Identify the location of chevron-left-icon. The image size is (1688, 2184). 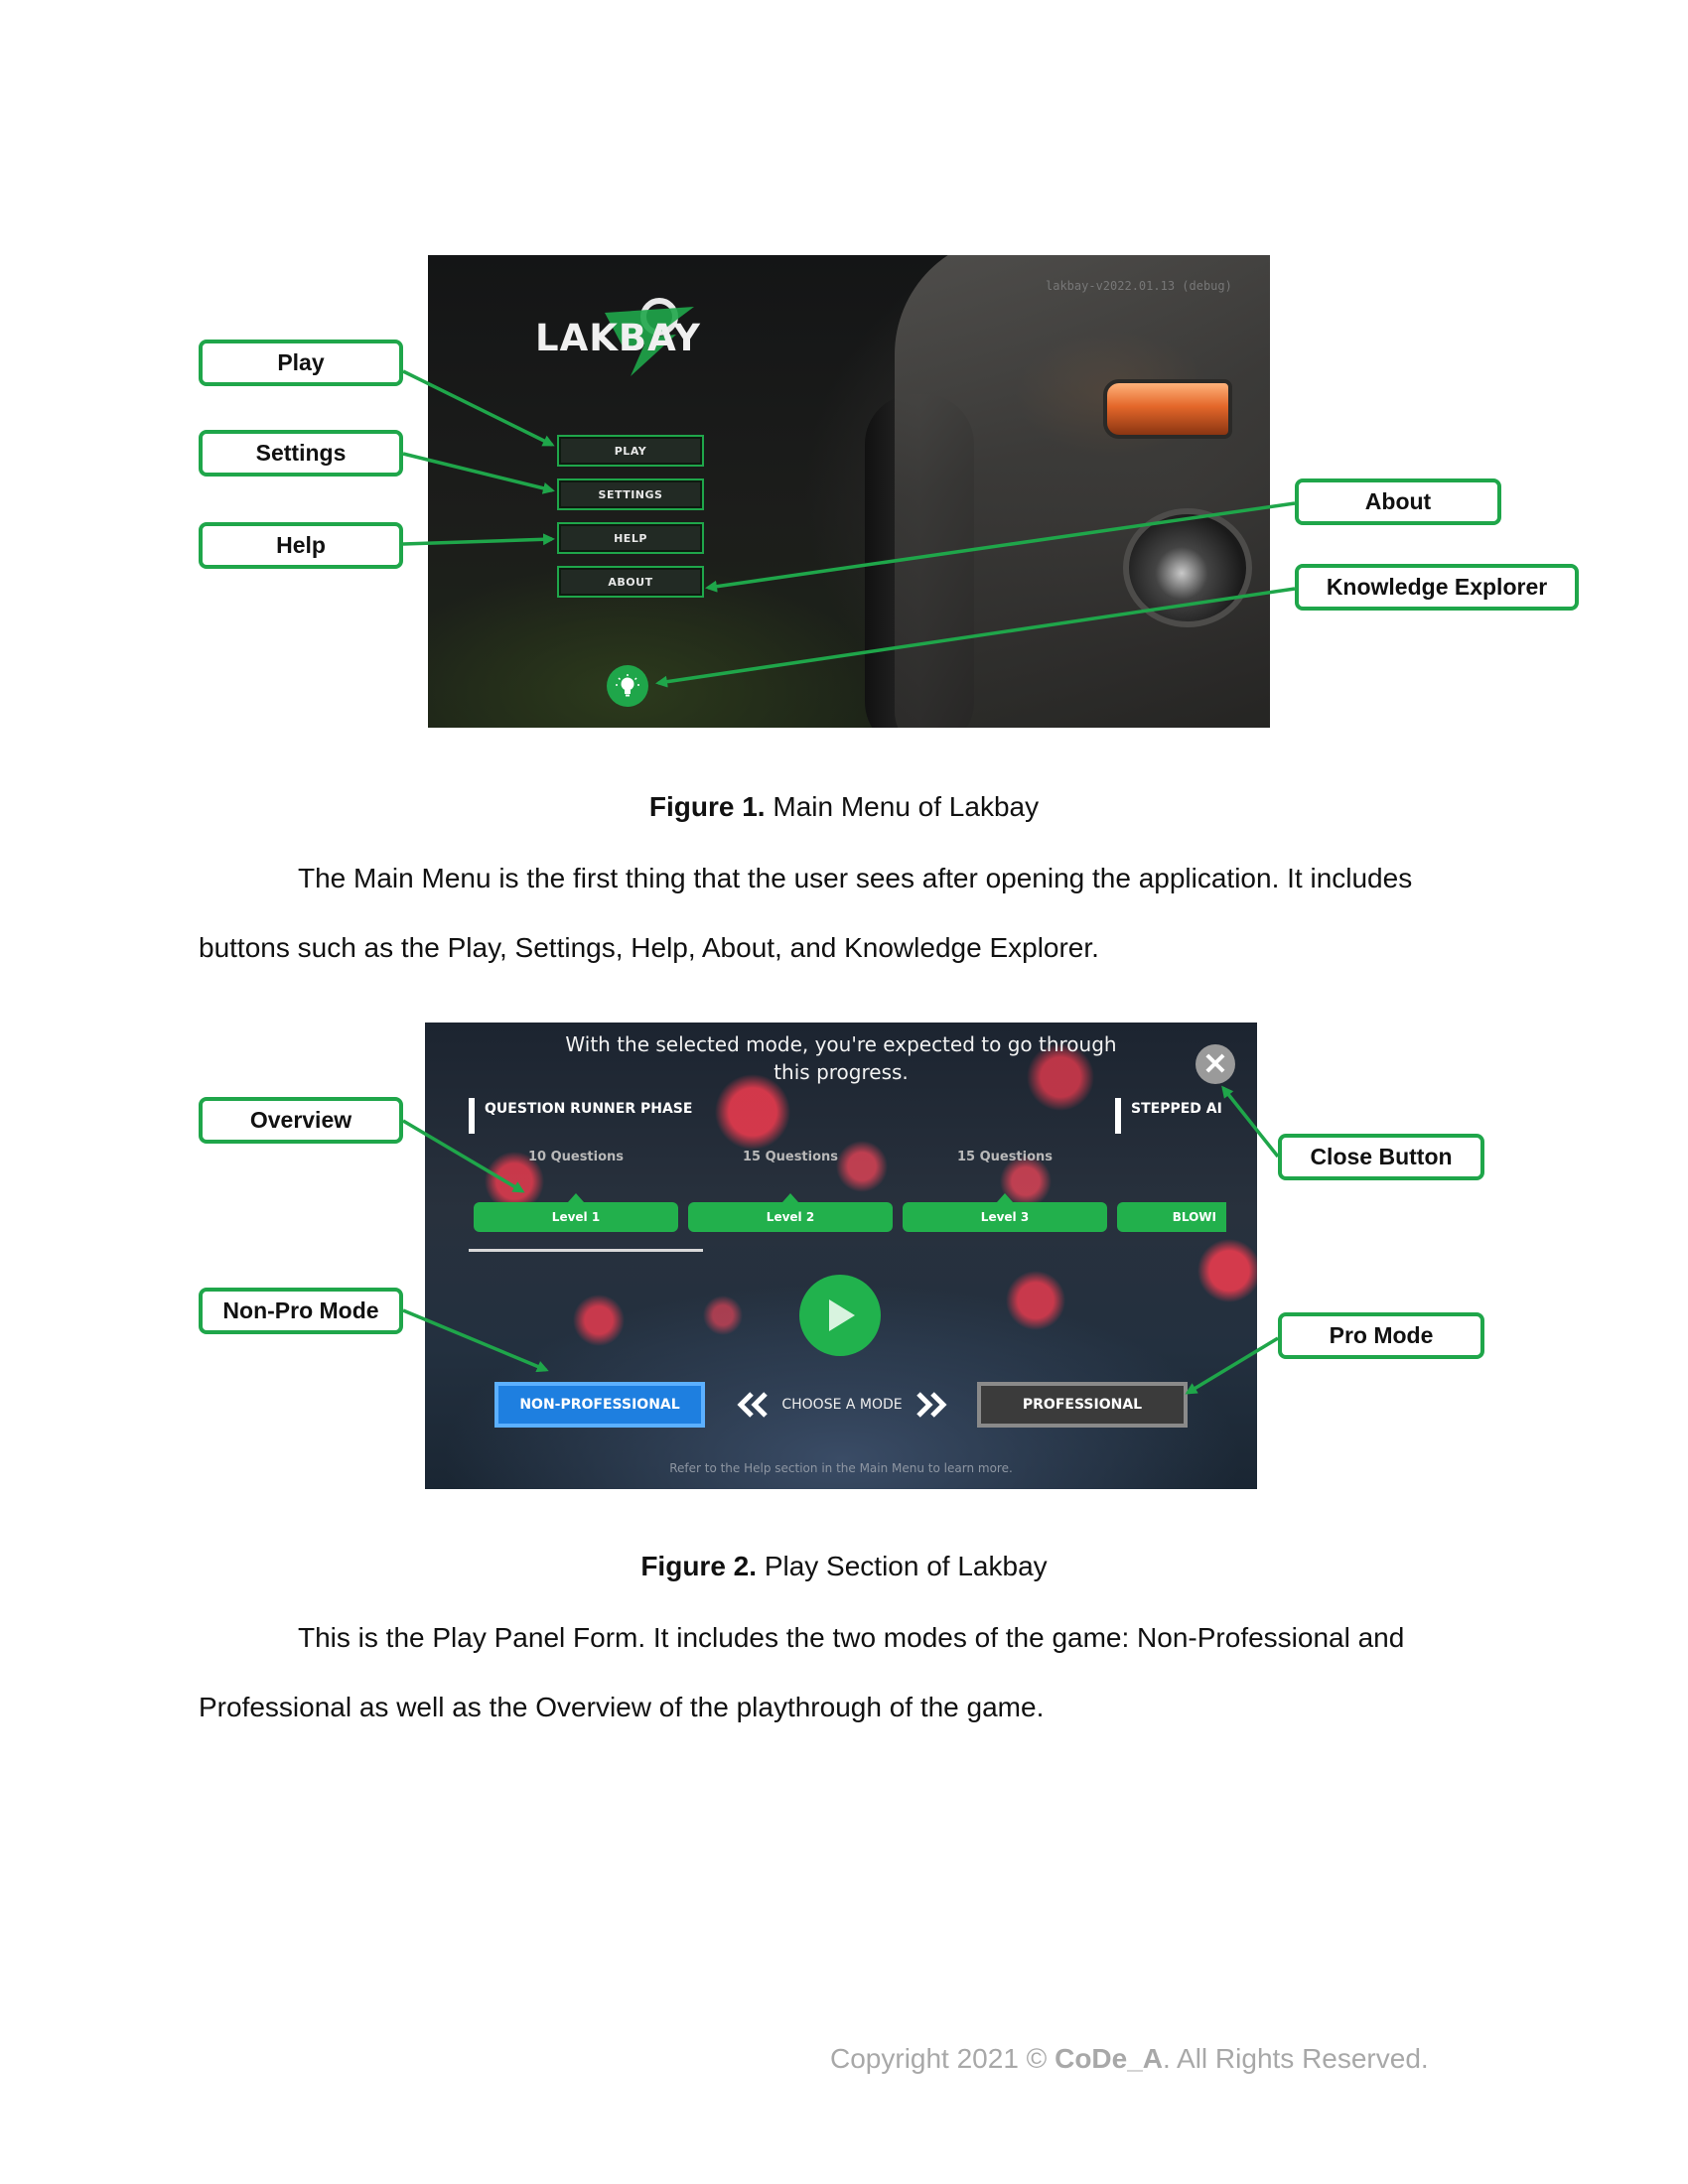
(754, 1405).